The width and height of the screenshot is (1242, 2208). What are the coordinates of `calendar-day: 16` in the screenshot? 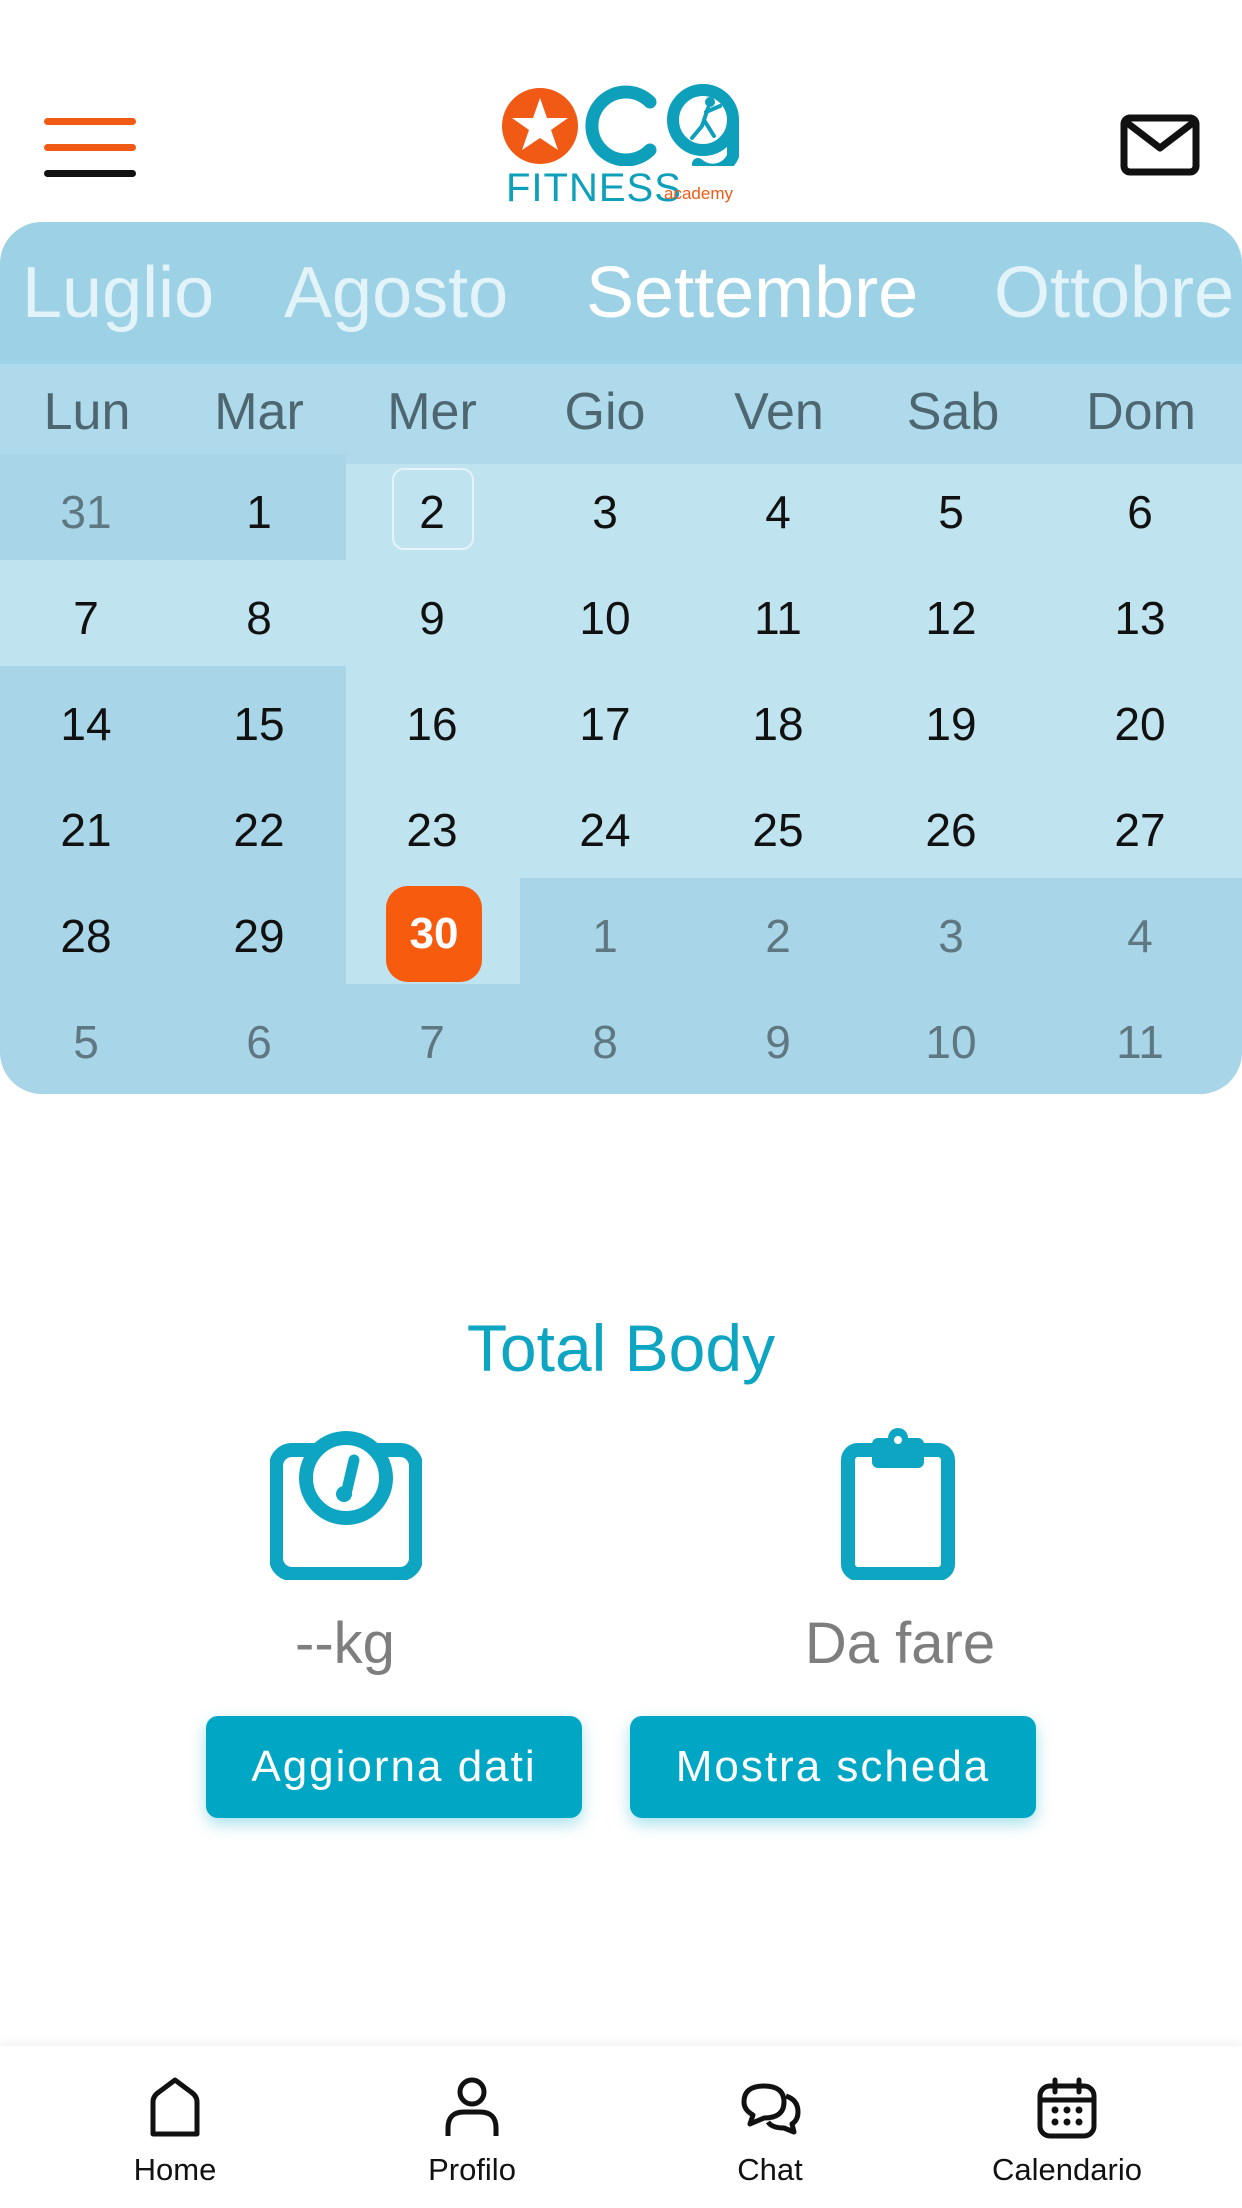 It's located at (432, 724).